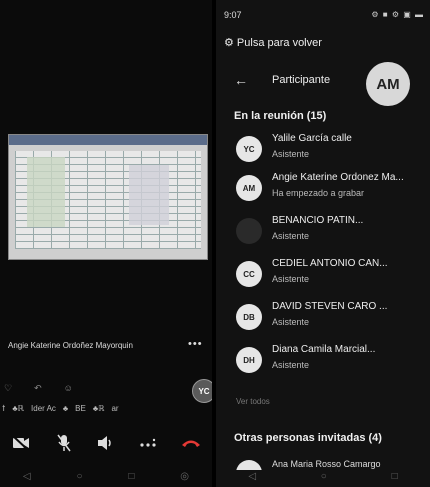 This screenshot has height=487, width=430. I want to click on settings-icon: ⚙, so click(230, 43).